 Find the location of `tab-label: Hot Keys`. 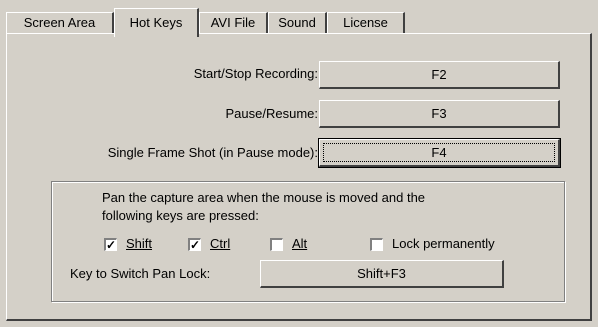

tab-label: Hot Keys is located at coordinates (156, 22).